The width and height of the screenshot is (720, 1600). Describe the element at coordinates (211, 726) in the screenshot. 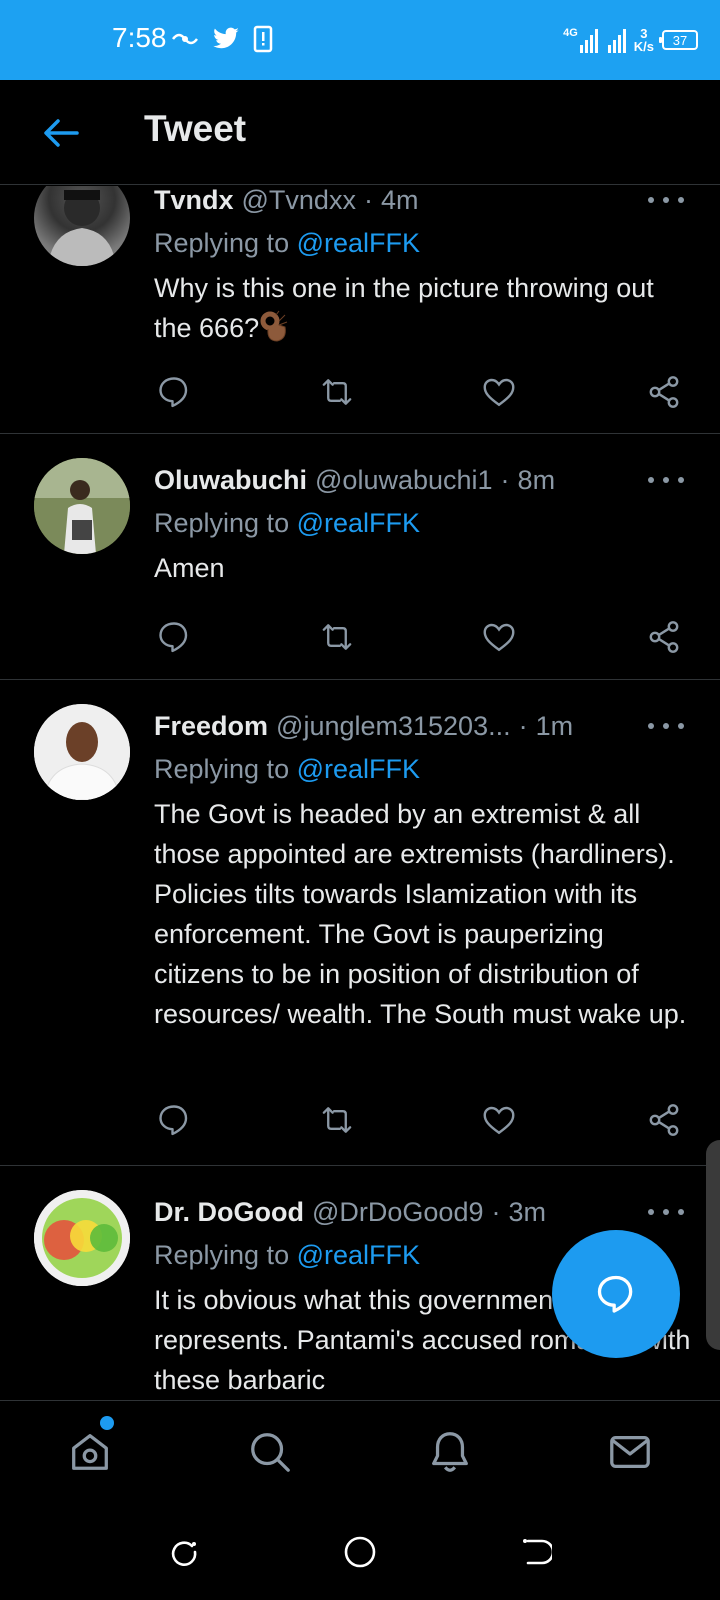

I see `tweet-author-name: Freedom` at that location.